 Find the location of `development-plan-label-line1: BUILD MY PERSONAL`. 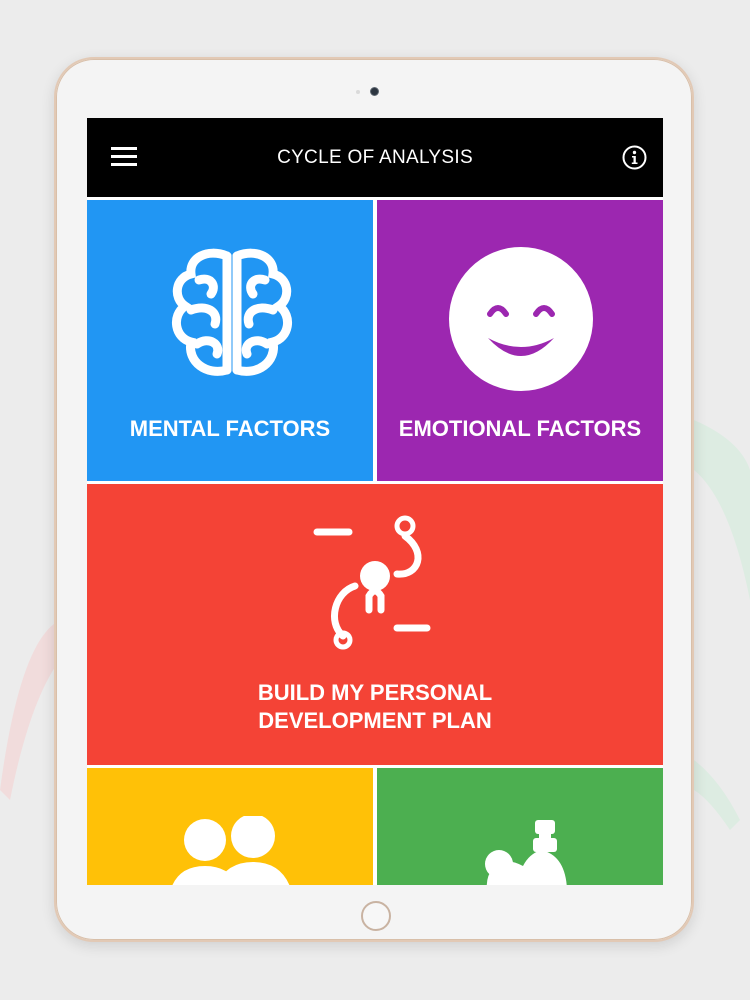

development-plan-label-line1: BUILD MY PERSONAL is located at coordinates (375, 692).